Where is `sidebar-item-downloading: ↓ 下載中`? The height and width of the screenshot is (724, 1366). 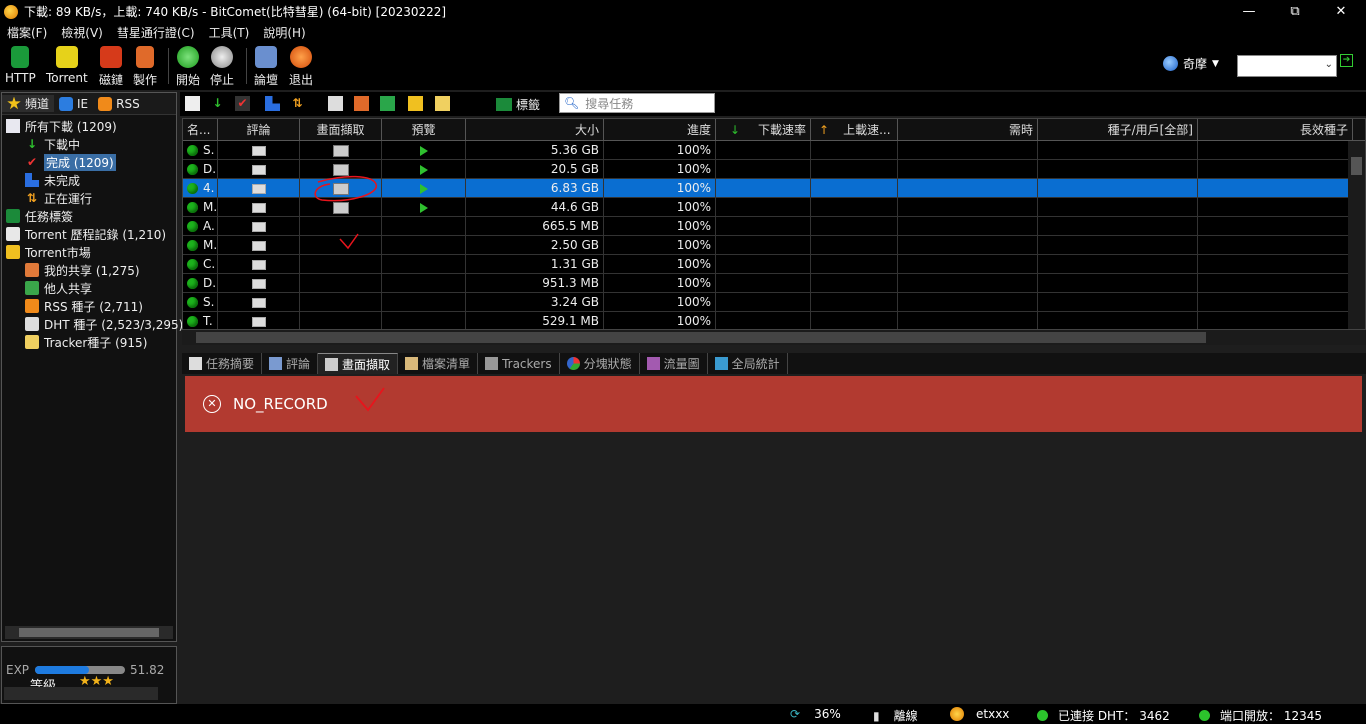
sidebar-item-downloading: ↓ 下載中 is located at coordinates (52, 144).